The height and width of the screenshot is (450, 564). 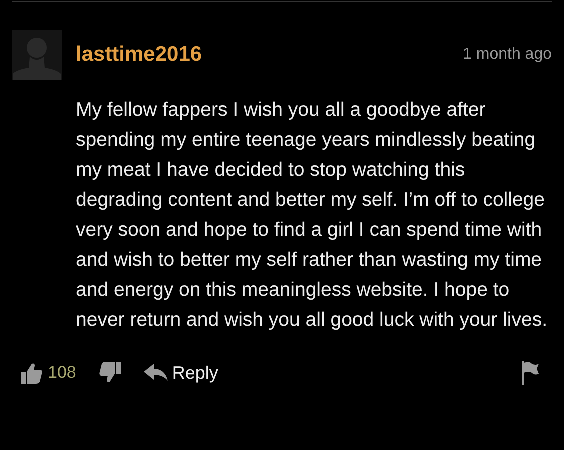 I want to click on reply-button: Reply, so click(x=181, y=373).